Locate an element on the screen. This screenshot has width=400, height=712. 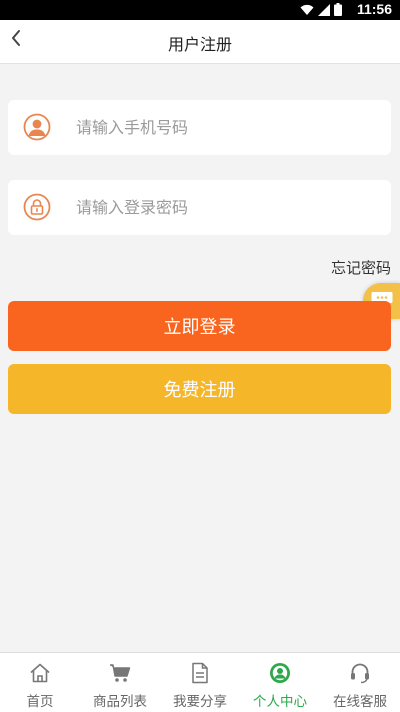
page-title: 用户注册 is located at coordinates (199, 44).